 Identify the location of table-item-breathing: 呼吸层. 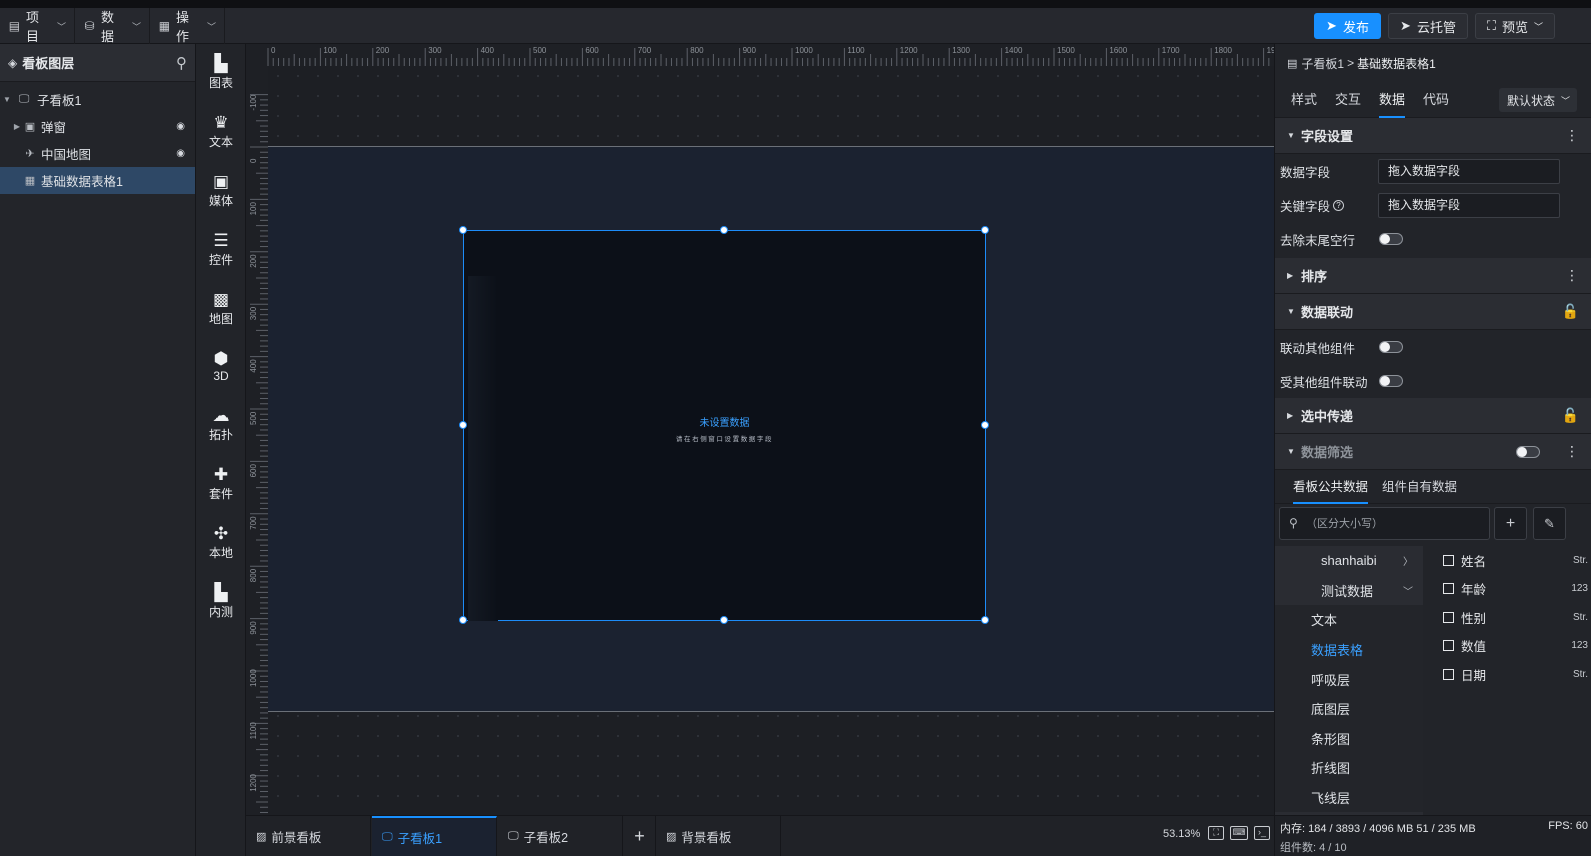
(1349, 679).